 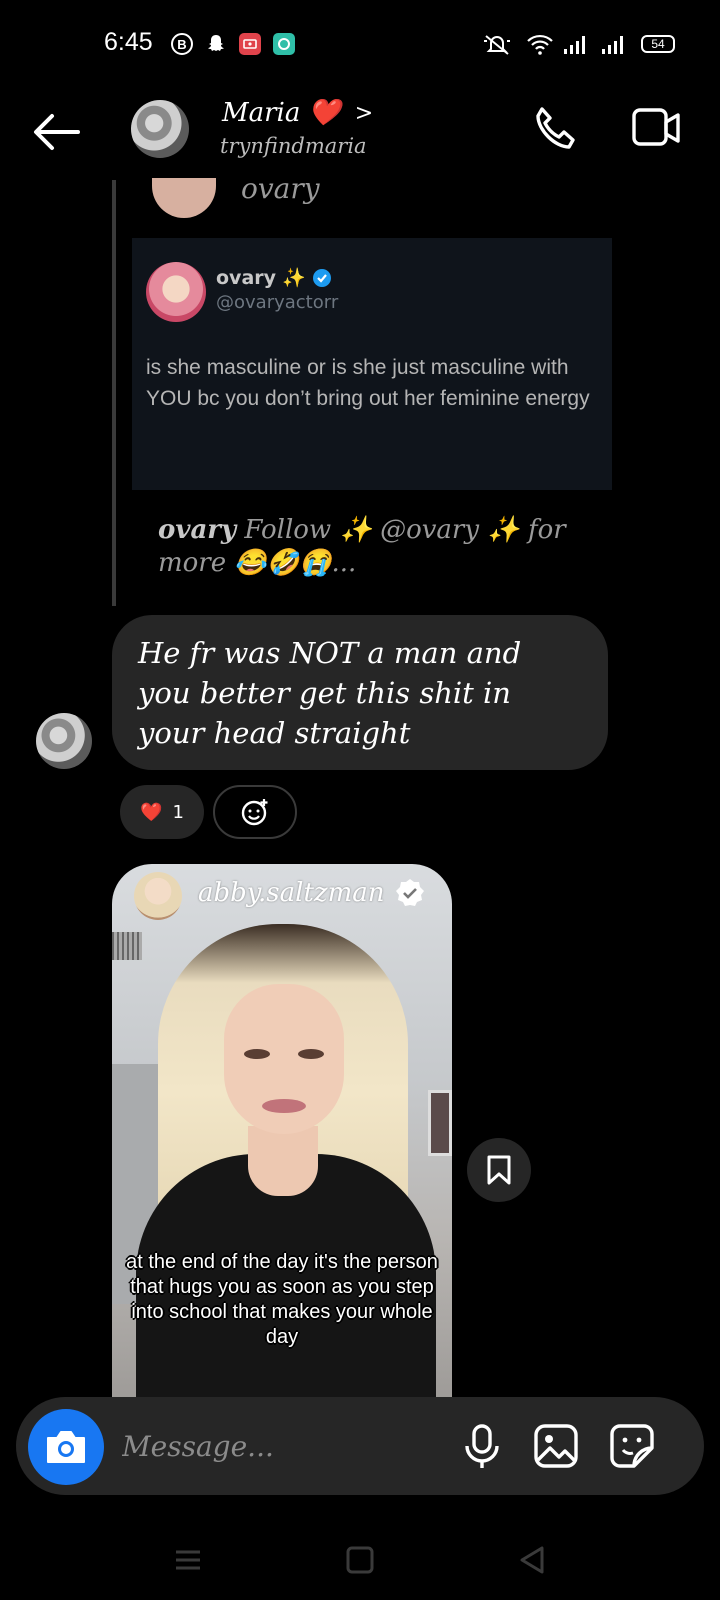 I want to click on video-call-icon, so click(x=657, y=128).